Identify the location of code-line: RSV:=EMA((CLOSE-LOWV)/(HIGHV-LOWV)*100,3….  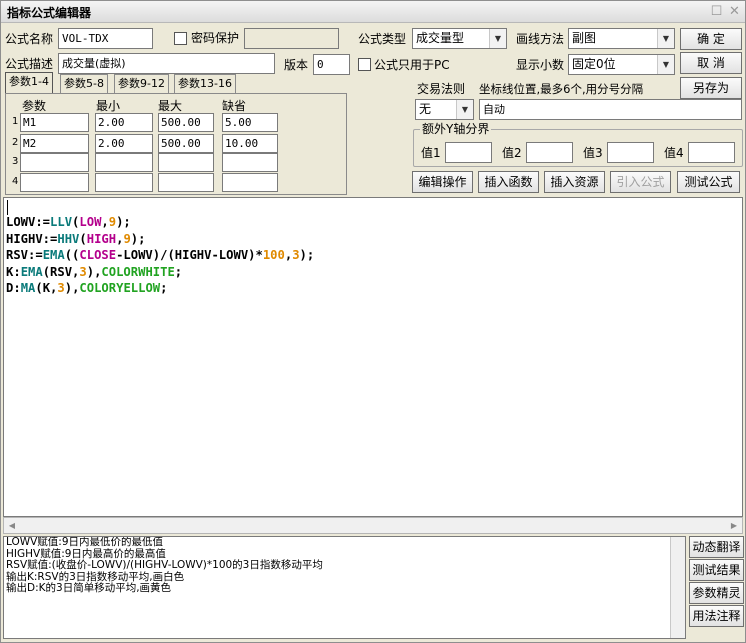
(160, 255).